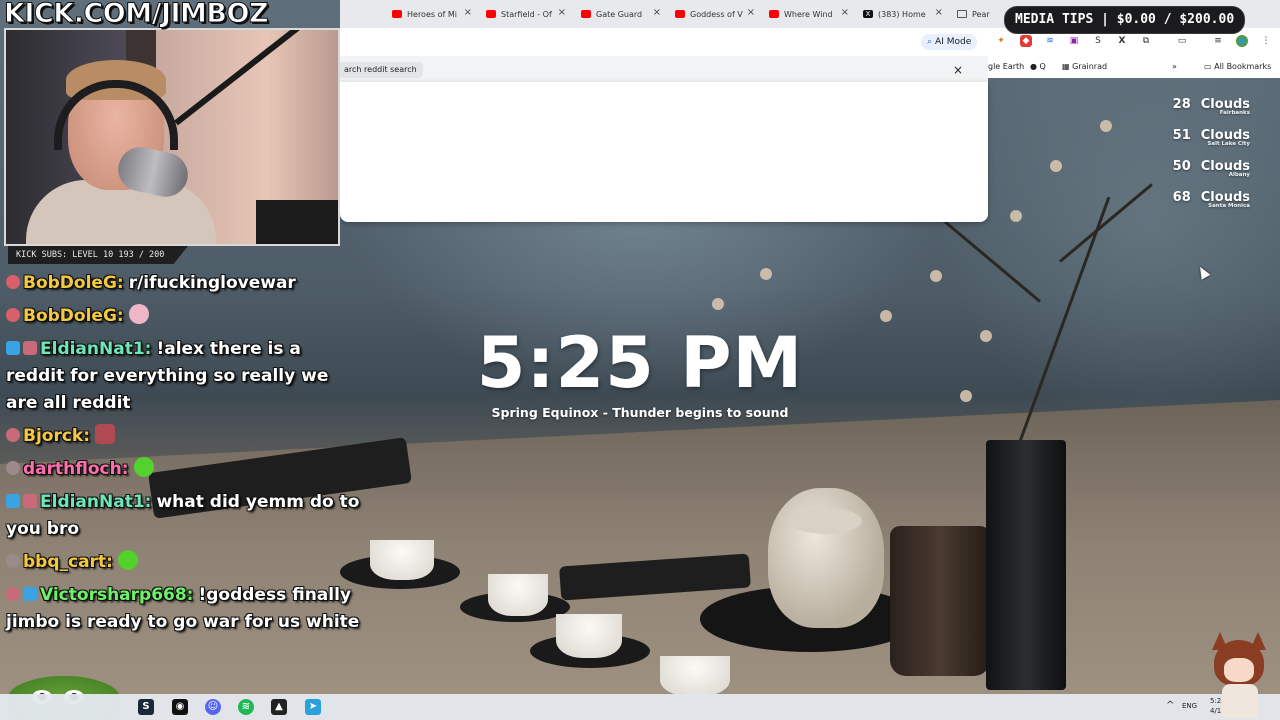 Image resolution: width=1280 pixels, height=720 pixels. What do you see at coordinates (138, 314) in the screenshot?
I see `pig-emote-icon` at bounding box center [138, 314].